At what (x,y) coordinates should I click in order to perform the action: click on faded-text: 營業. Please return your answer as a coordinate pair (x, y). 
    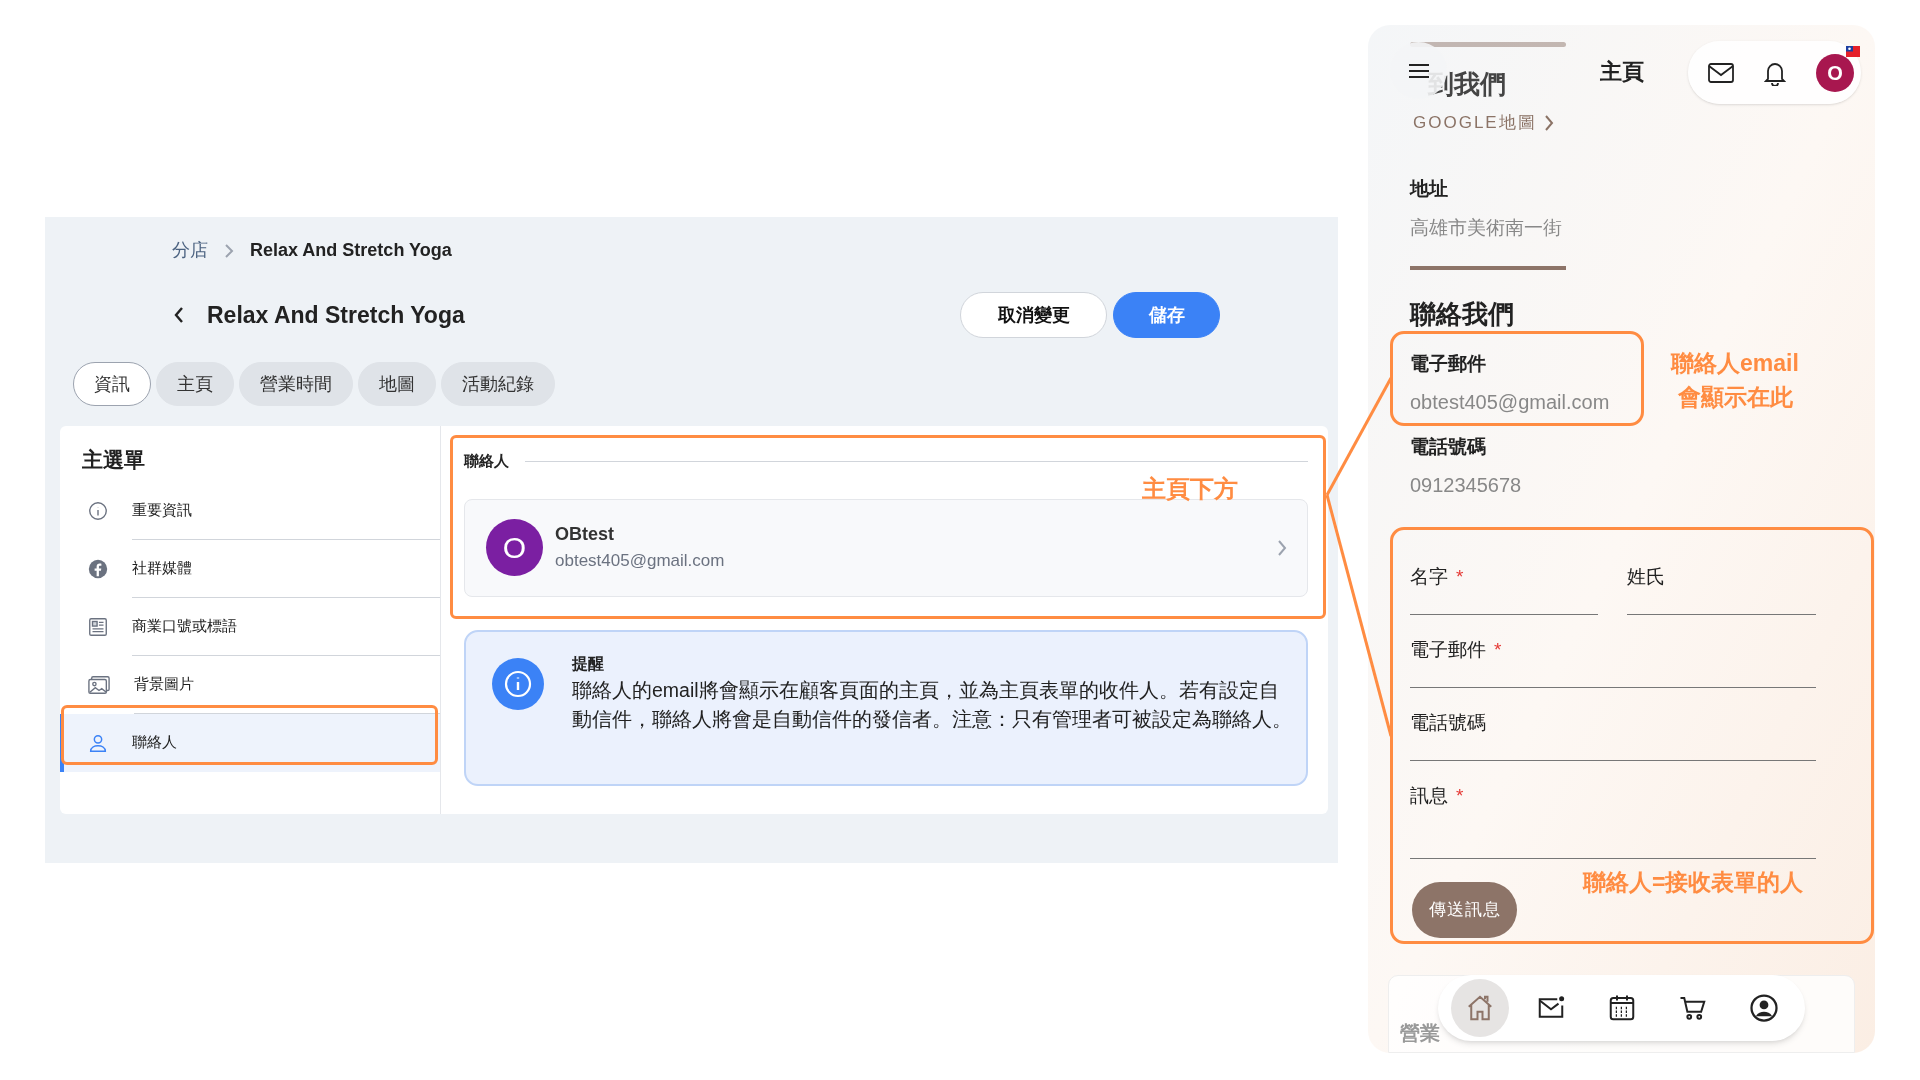
    Looking at the image, I should click on (1420, 1033).